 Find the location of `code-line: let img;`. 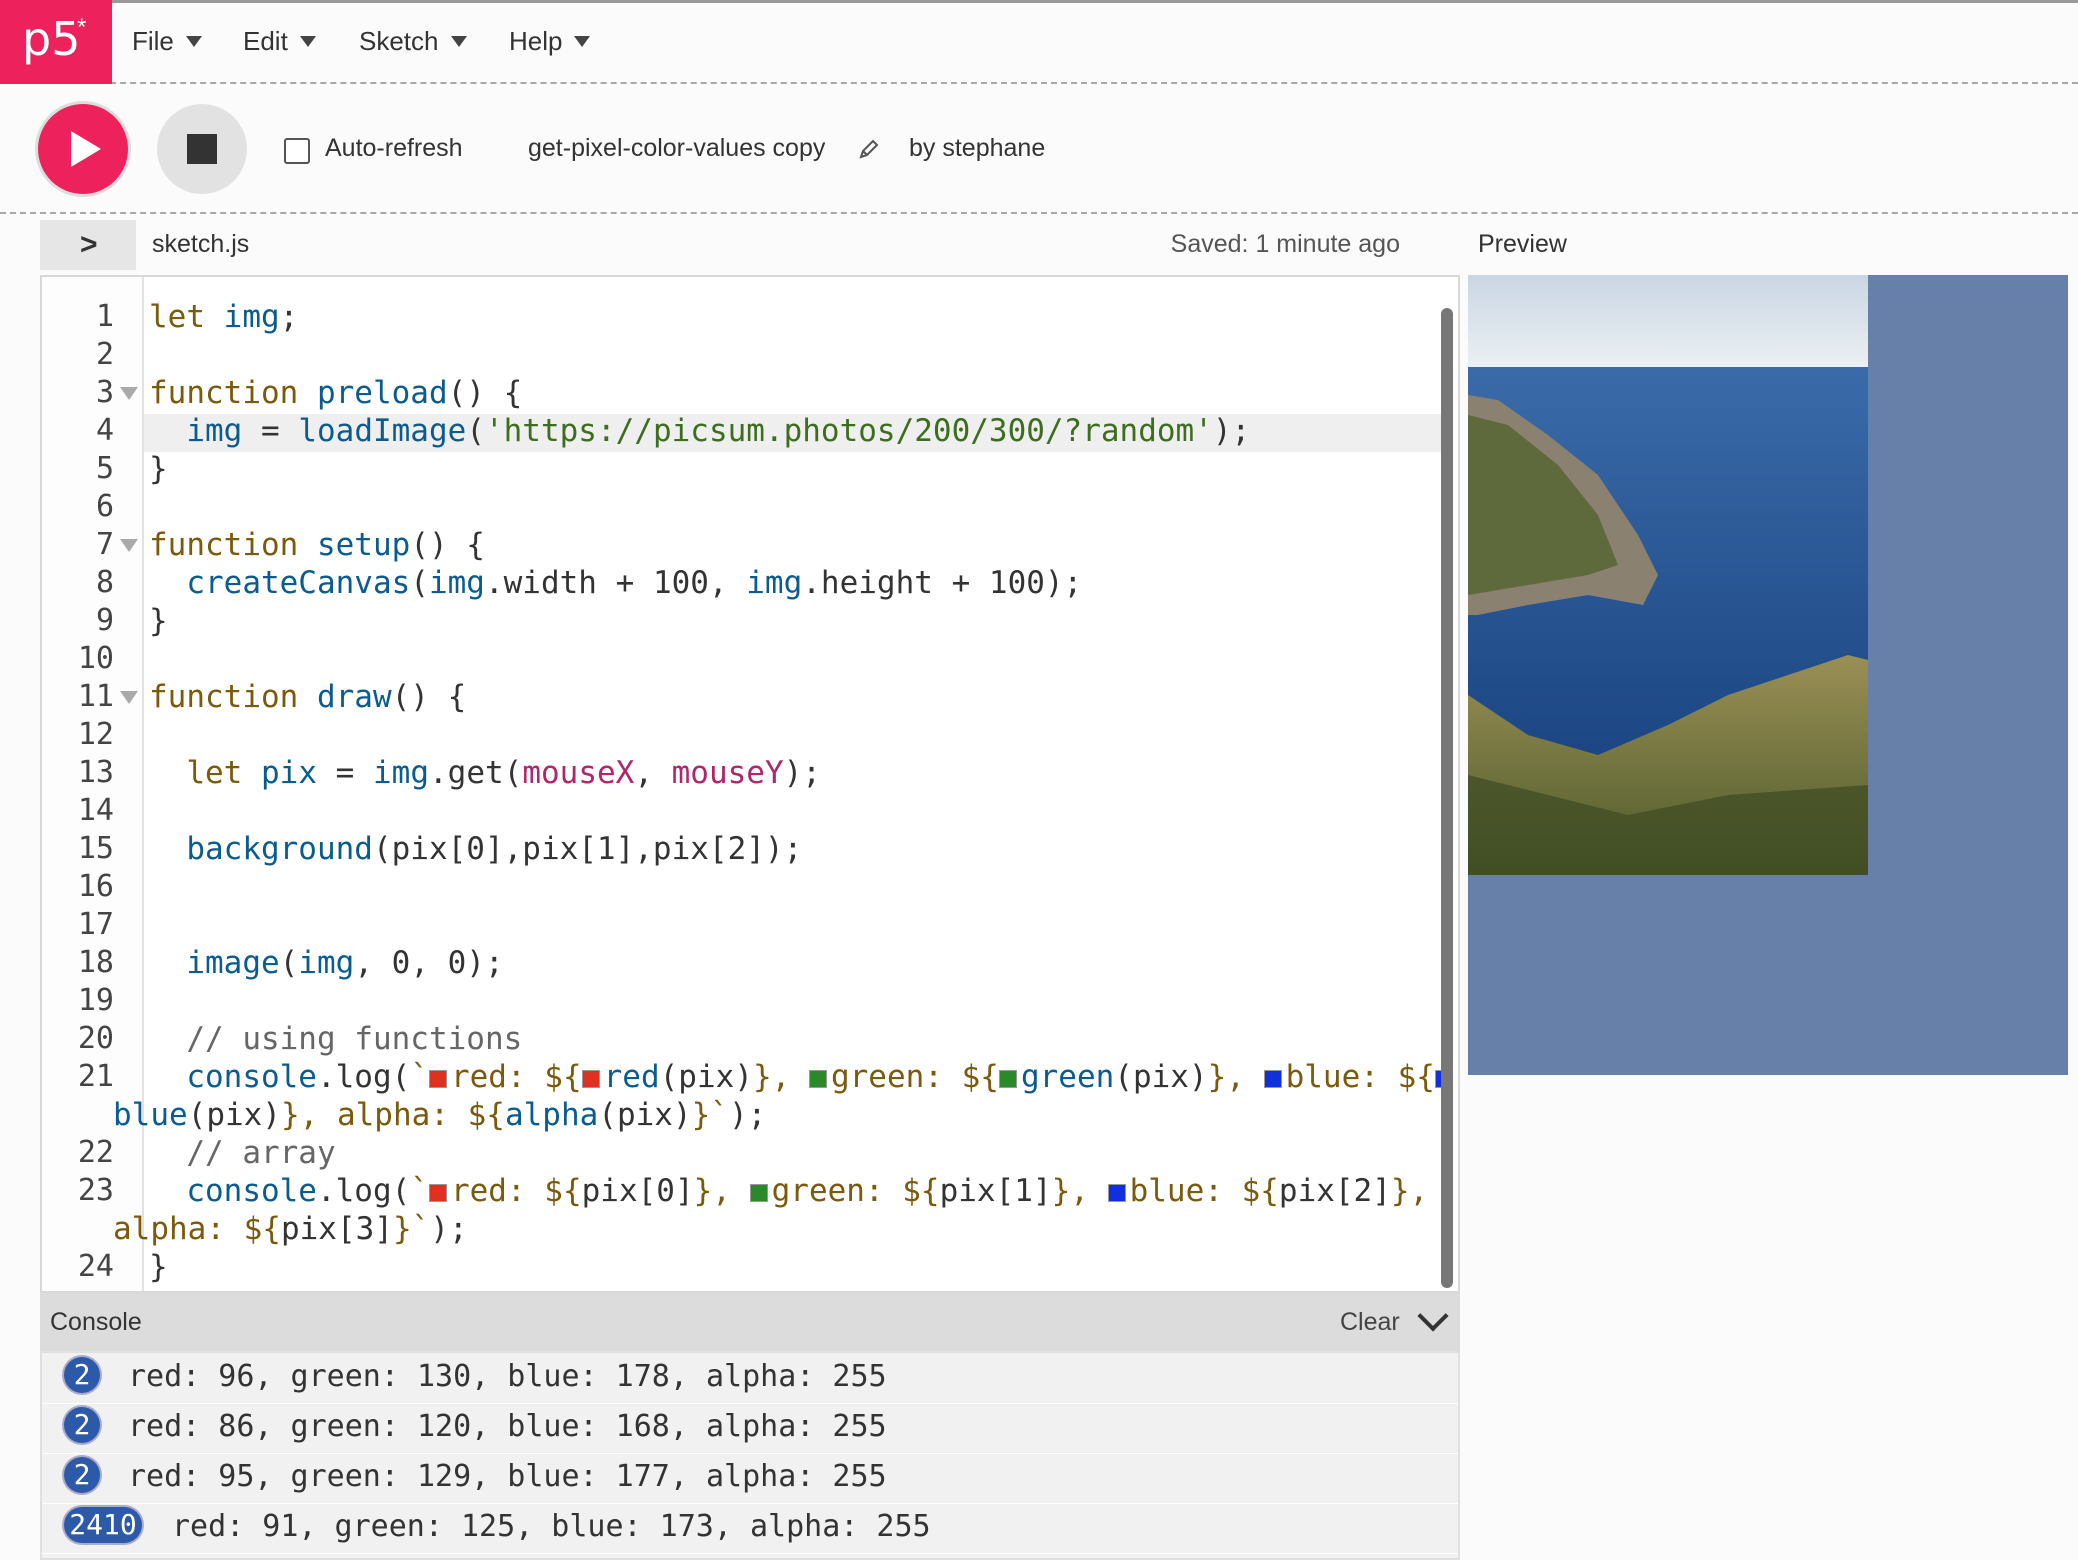

code-line: let img; is located at coordinates (223, 317).